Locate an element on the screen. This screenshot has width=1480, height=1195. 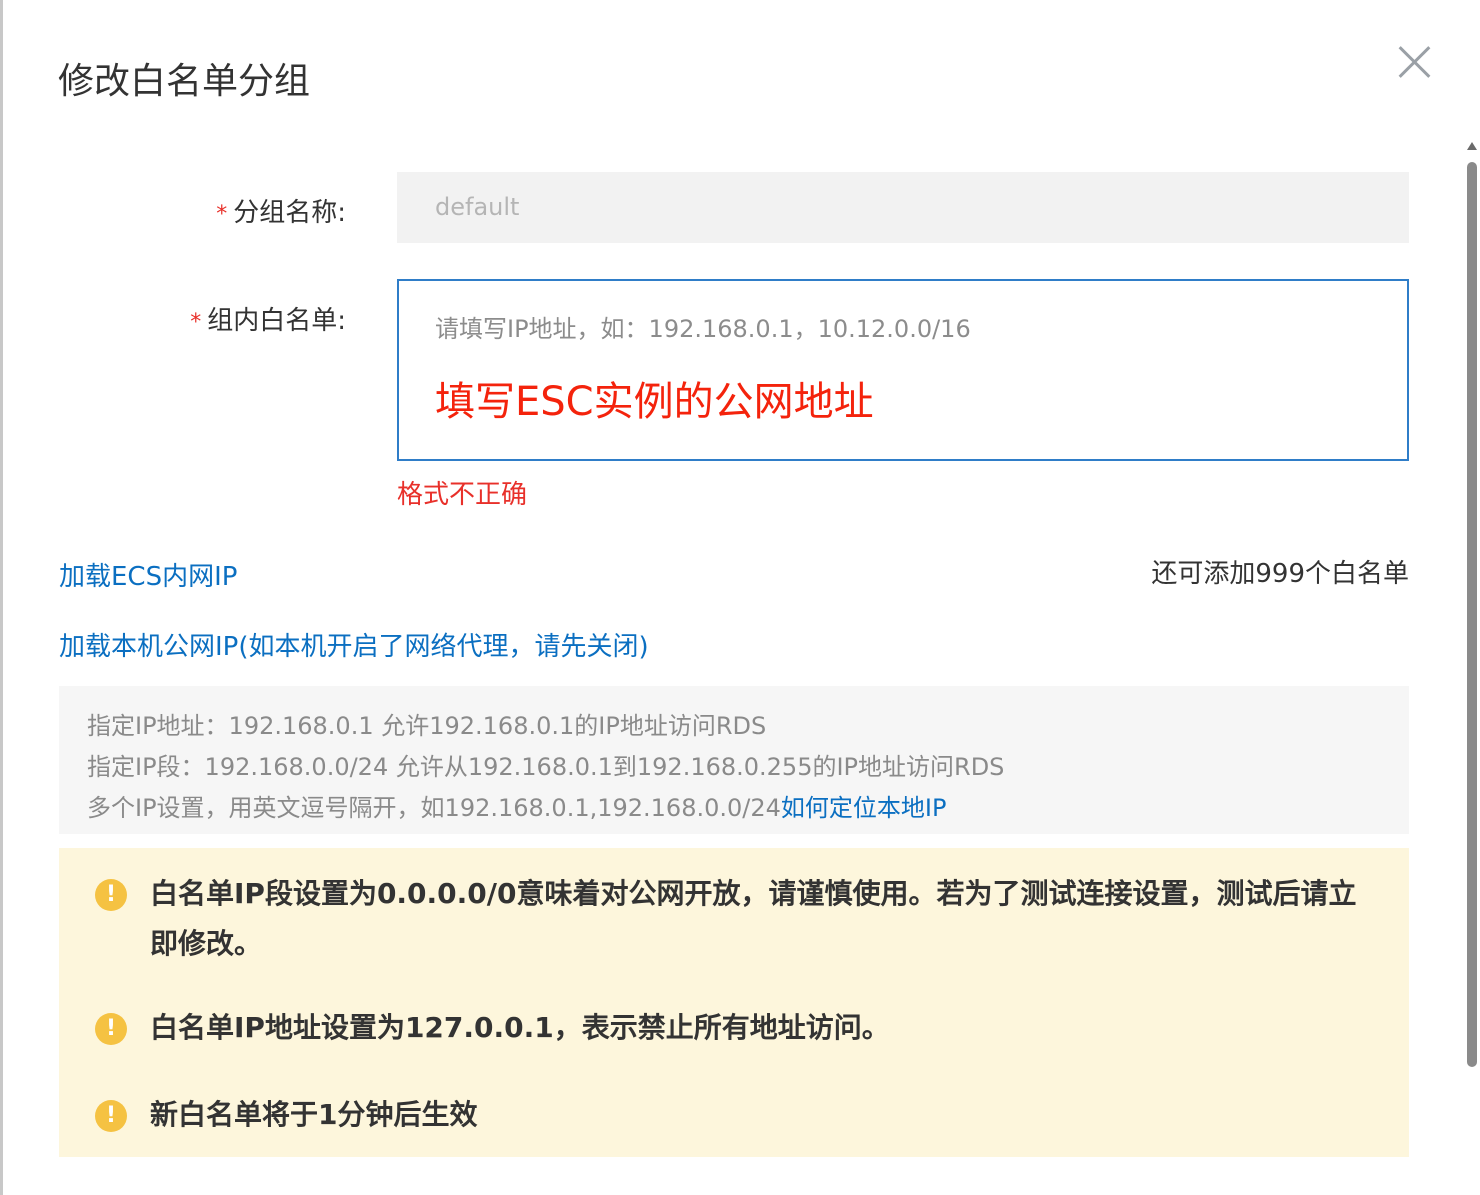
format-error-message: 格式不正确 is located at coordinates (462, 495).